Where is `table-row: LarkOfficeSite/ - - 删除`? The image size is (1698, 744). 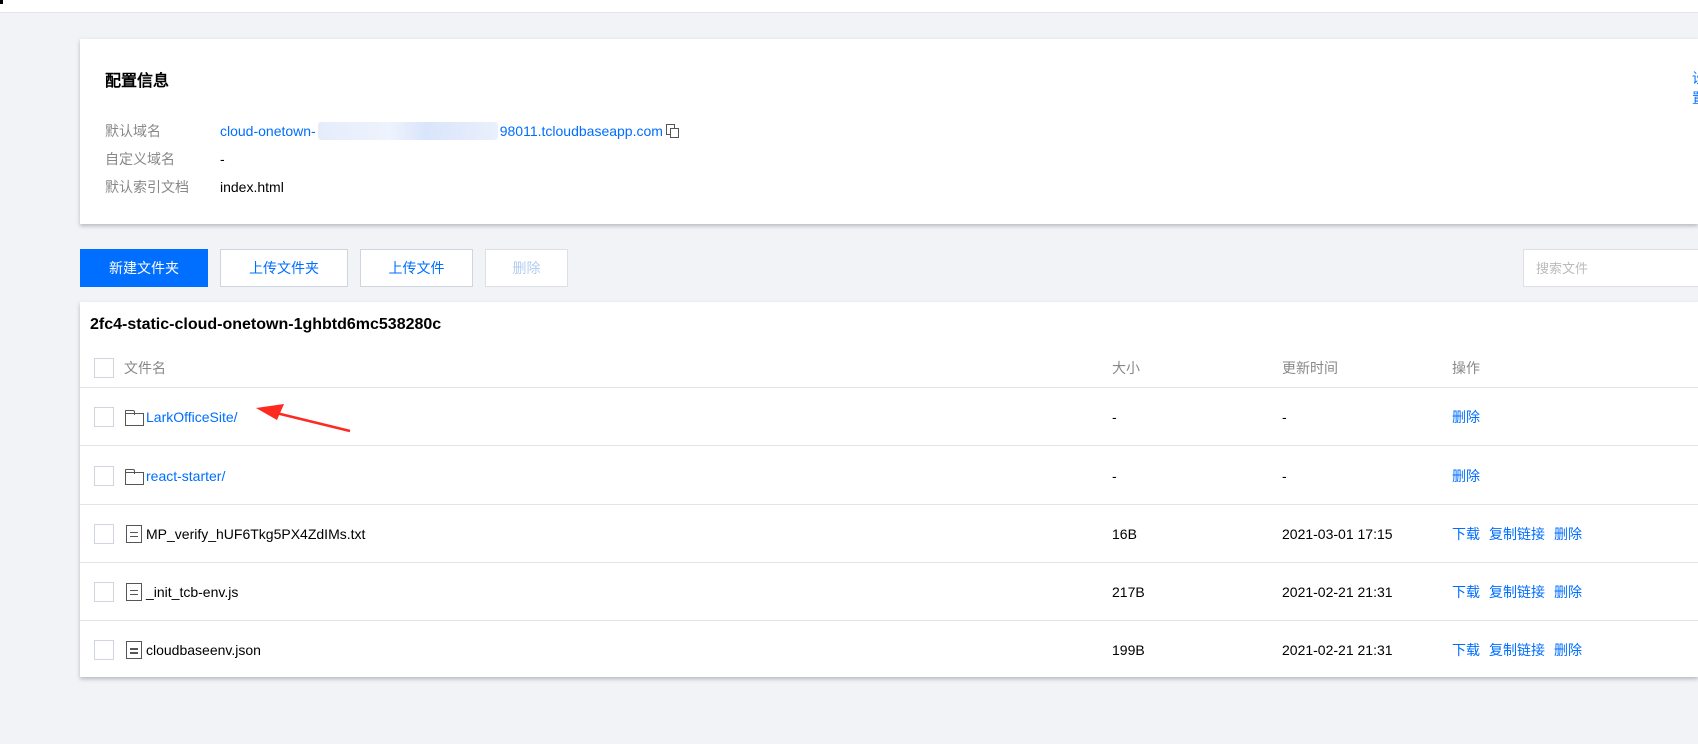 table-row: LarkOfficeSite/ - - 删除 is located at coordinates (889, 417).